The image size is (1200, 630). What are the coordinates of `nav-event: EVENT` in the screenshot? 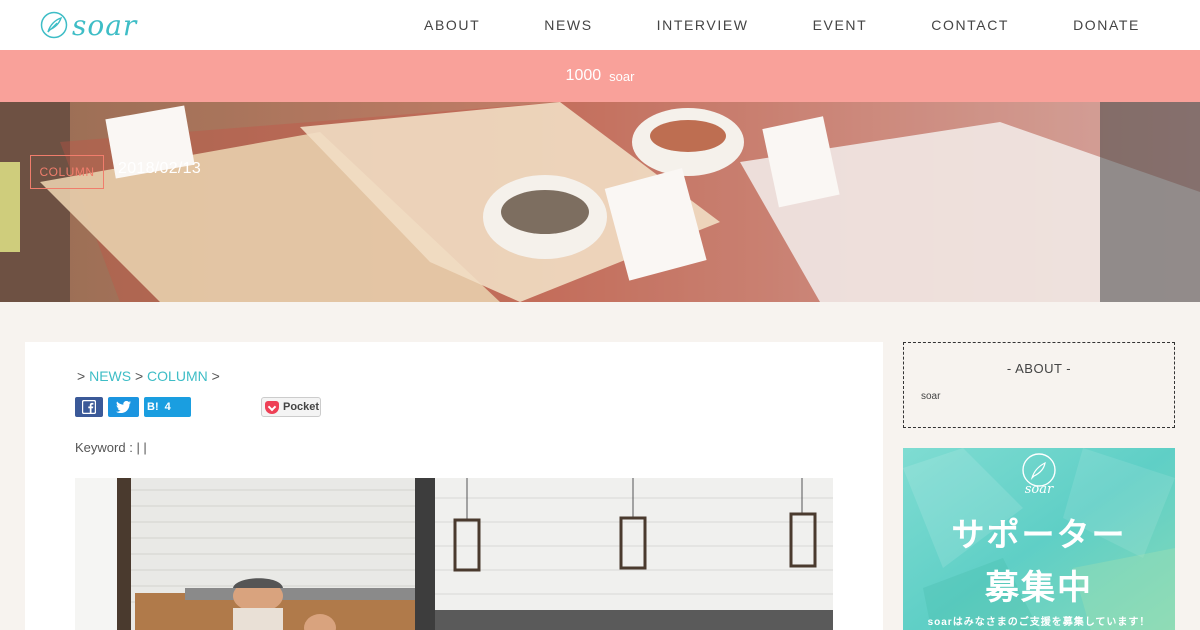 It's located at (840, 25).